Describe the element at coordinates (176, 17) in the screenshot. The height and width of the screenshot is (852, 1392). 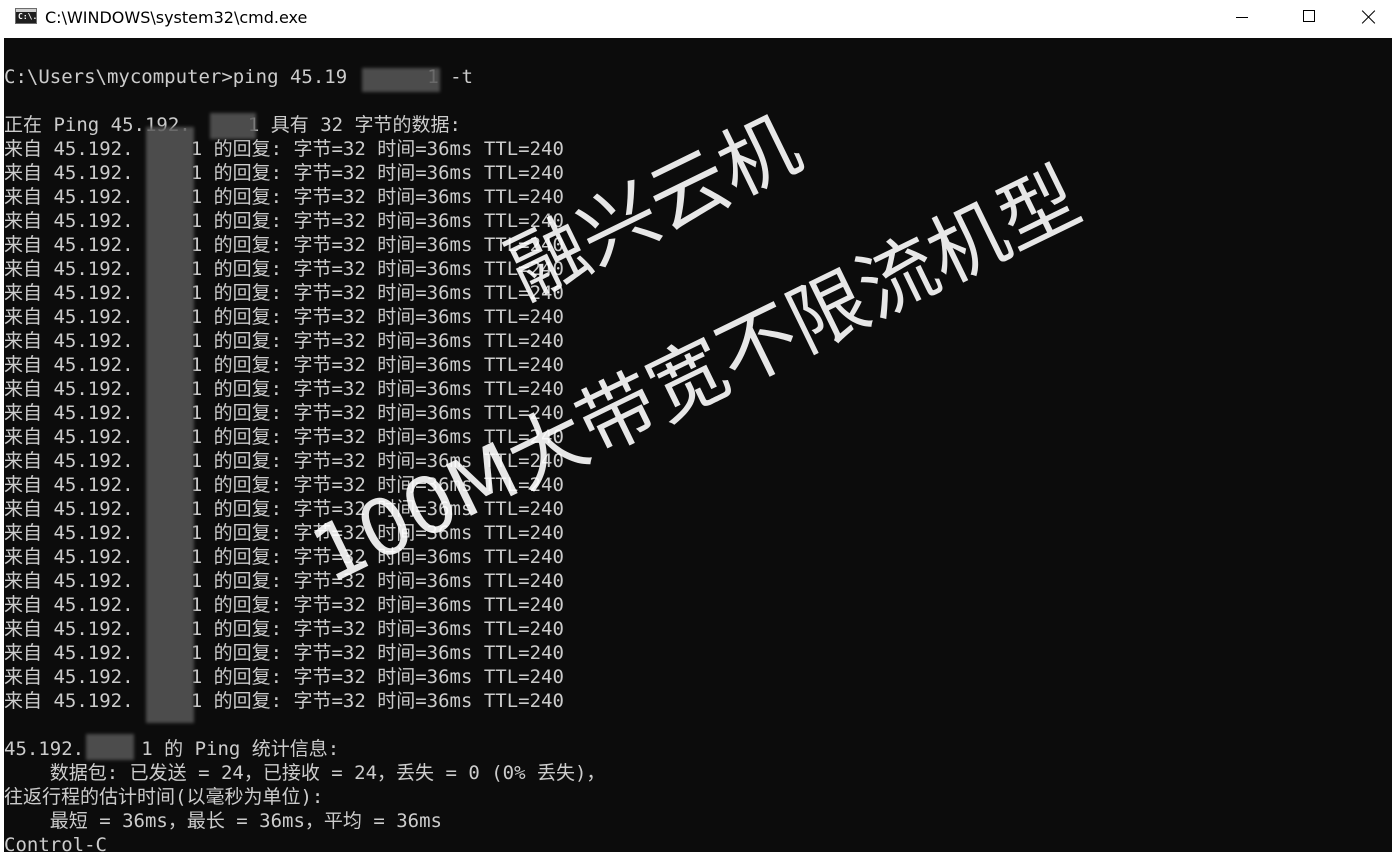
I see `window-title: C:\WINDOWS\system32\cmd.exe` at that location.